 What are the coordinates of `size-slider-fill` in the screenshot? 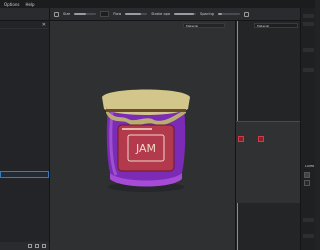 It's located at (80, 14).